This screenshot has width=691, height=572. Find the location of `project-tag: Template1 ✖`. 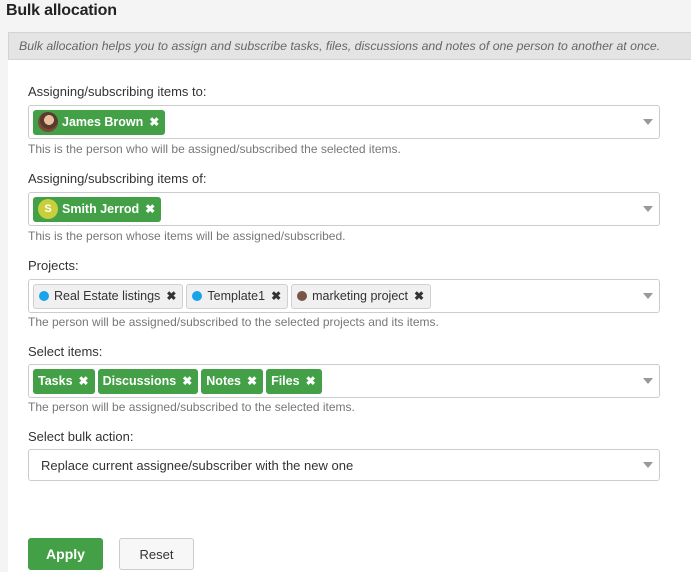

project-tag: Template1 ✖ is located at coordinates (237, 296).